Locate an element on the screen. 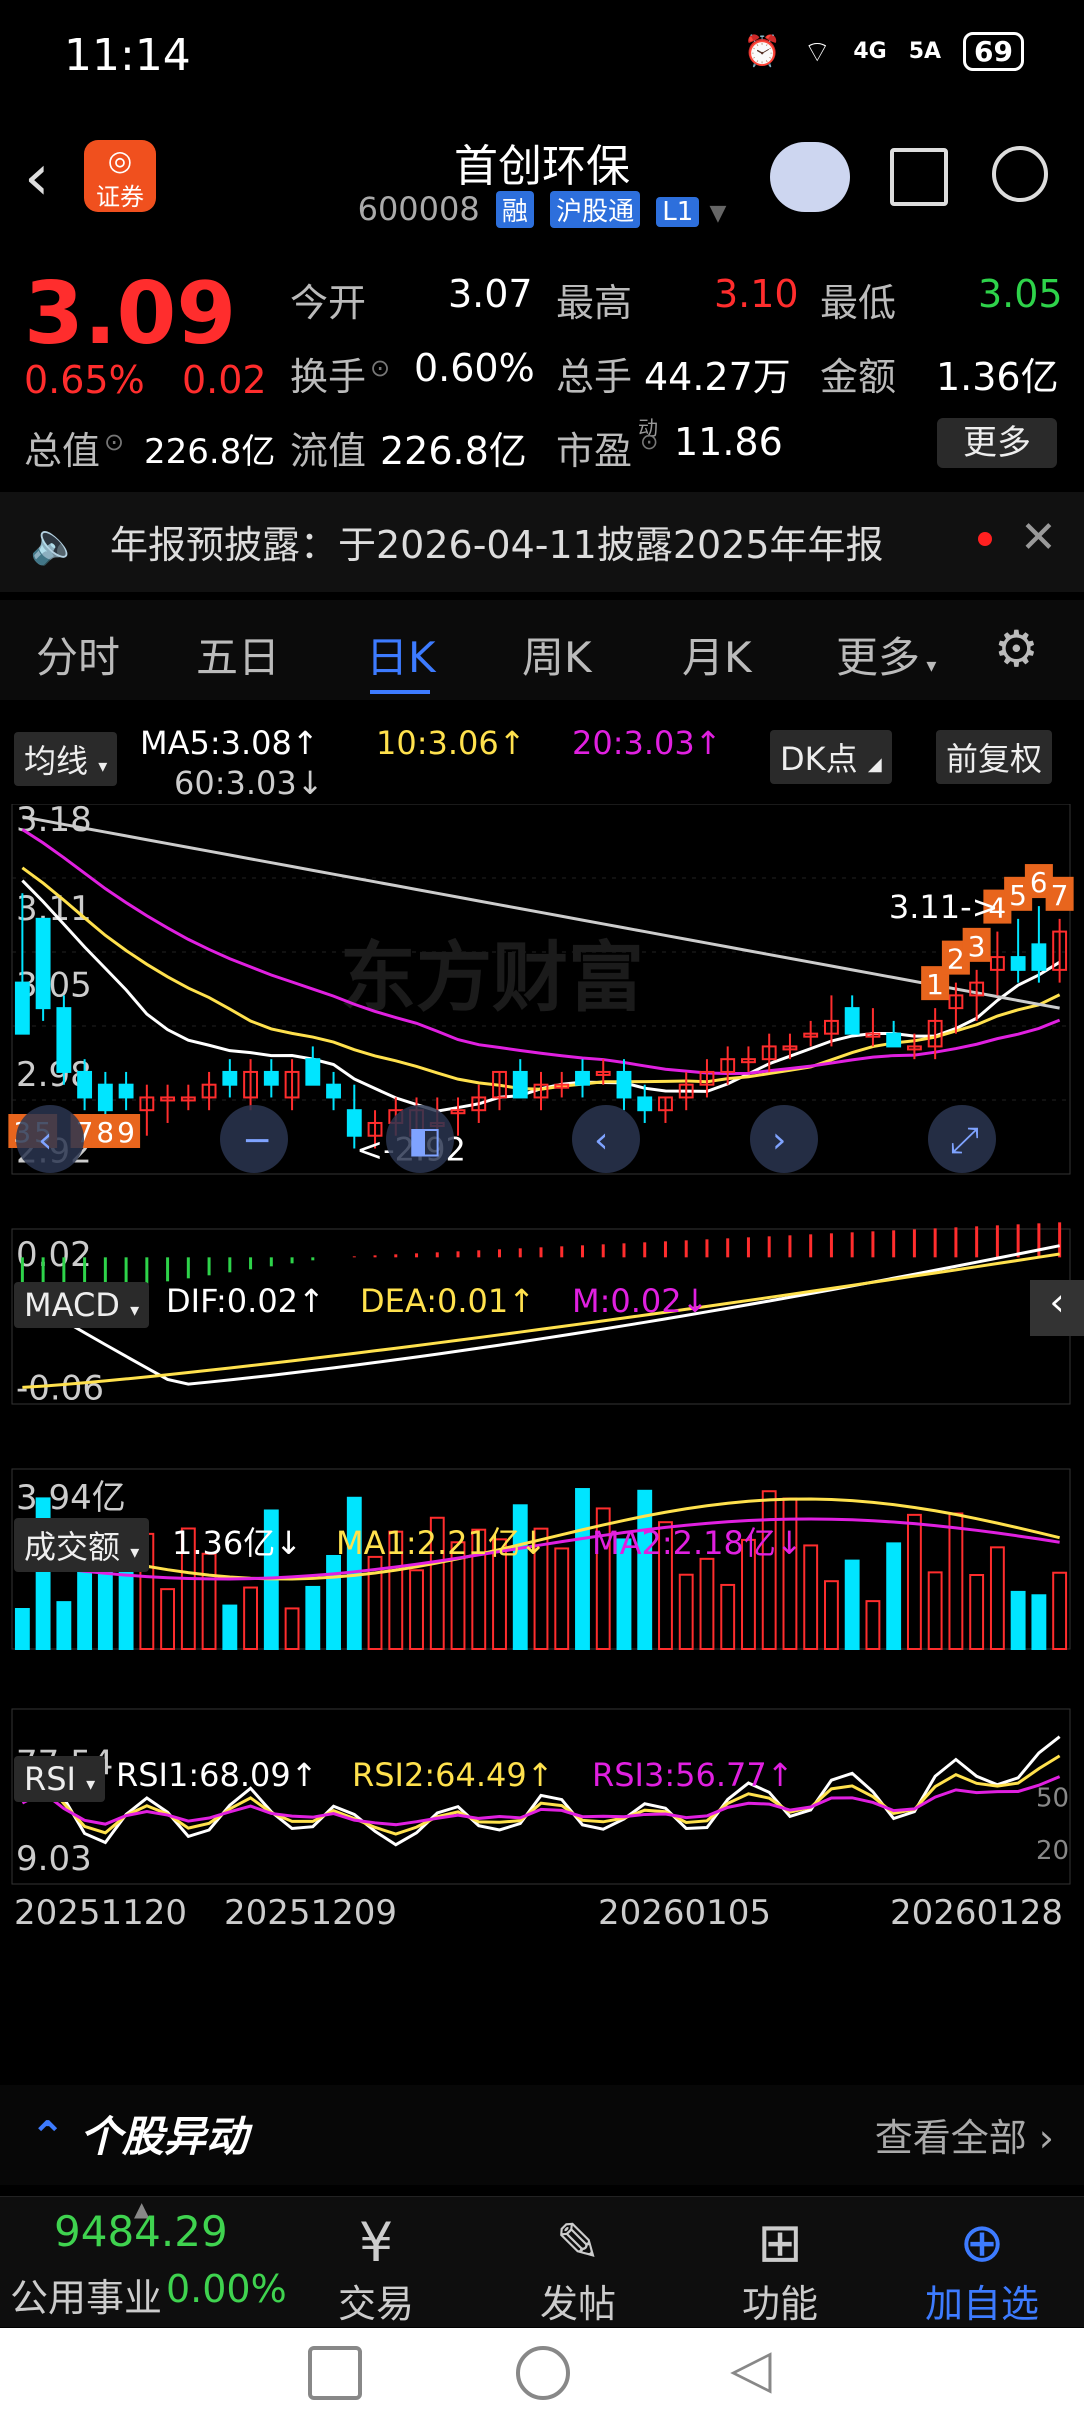 This screenshot has width=1084, height=2412. index-name: 公用事业 is located at coordinates (86, 2294).